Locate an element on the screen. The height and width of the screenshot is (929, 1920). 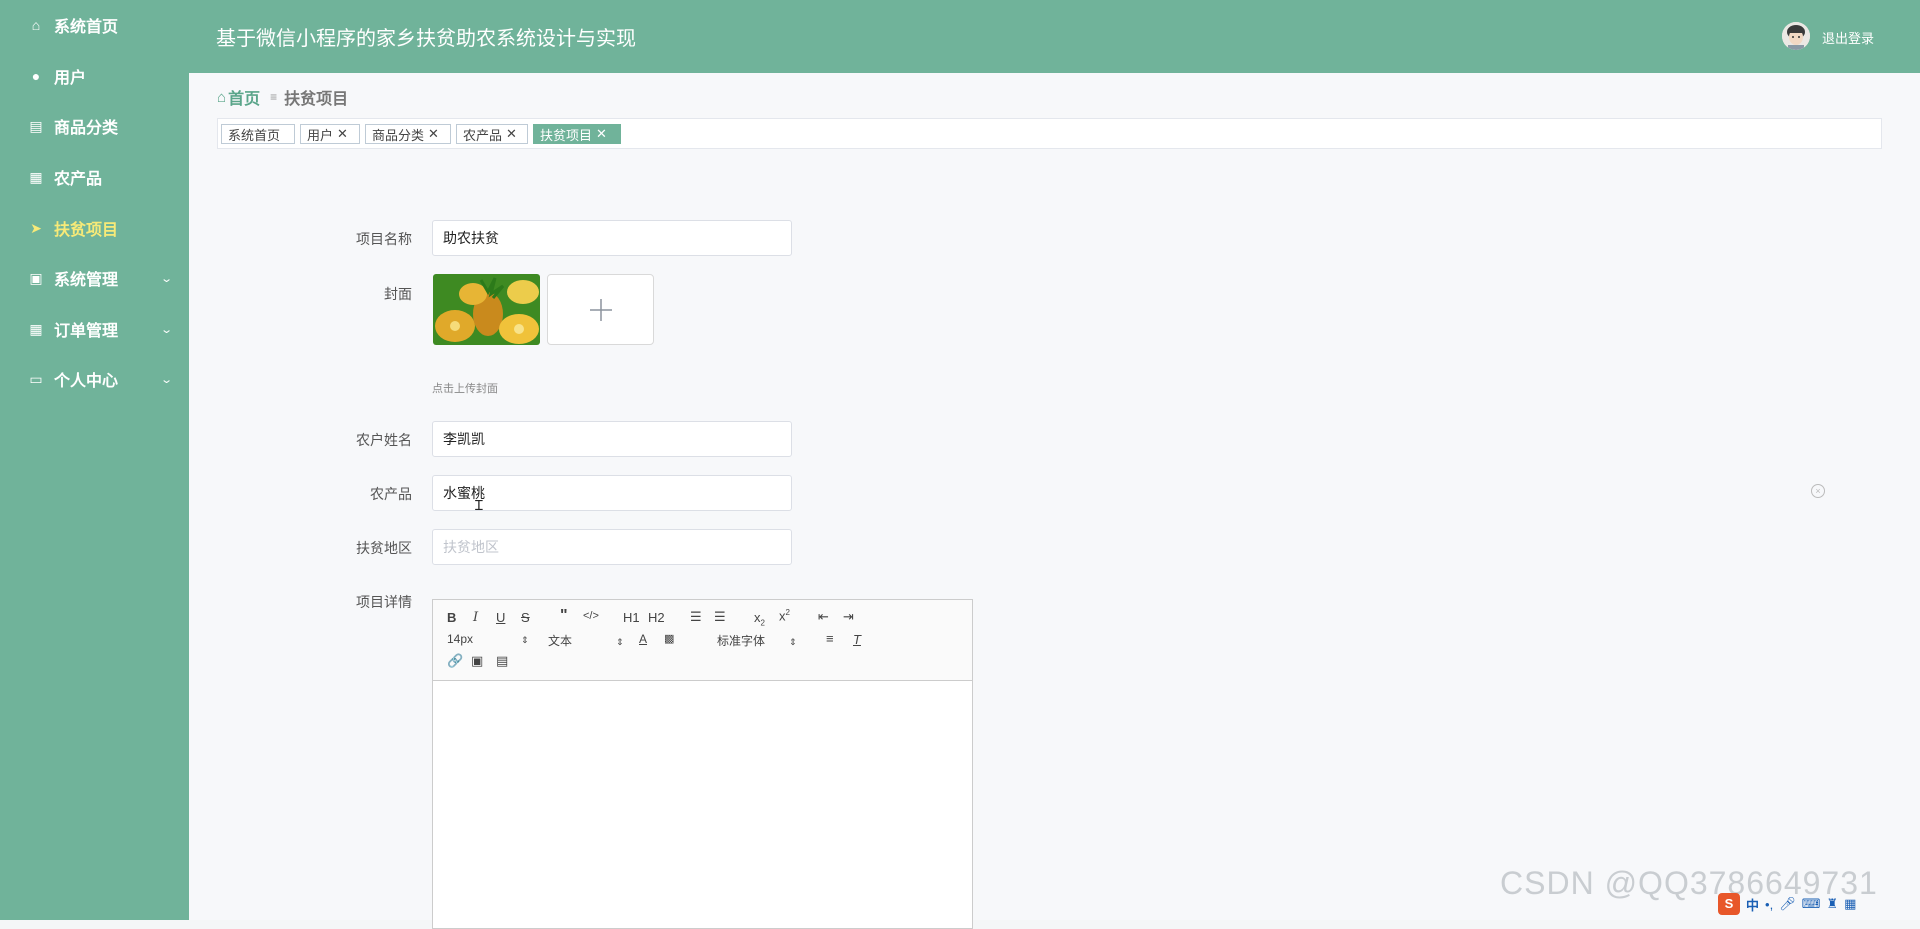
sidebar-item-system: ▣ 系统管理 ⌄ is located at coordinates (94, 278).